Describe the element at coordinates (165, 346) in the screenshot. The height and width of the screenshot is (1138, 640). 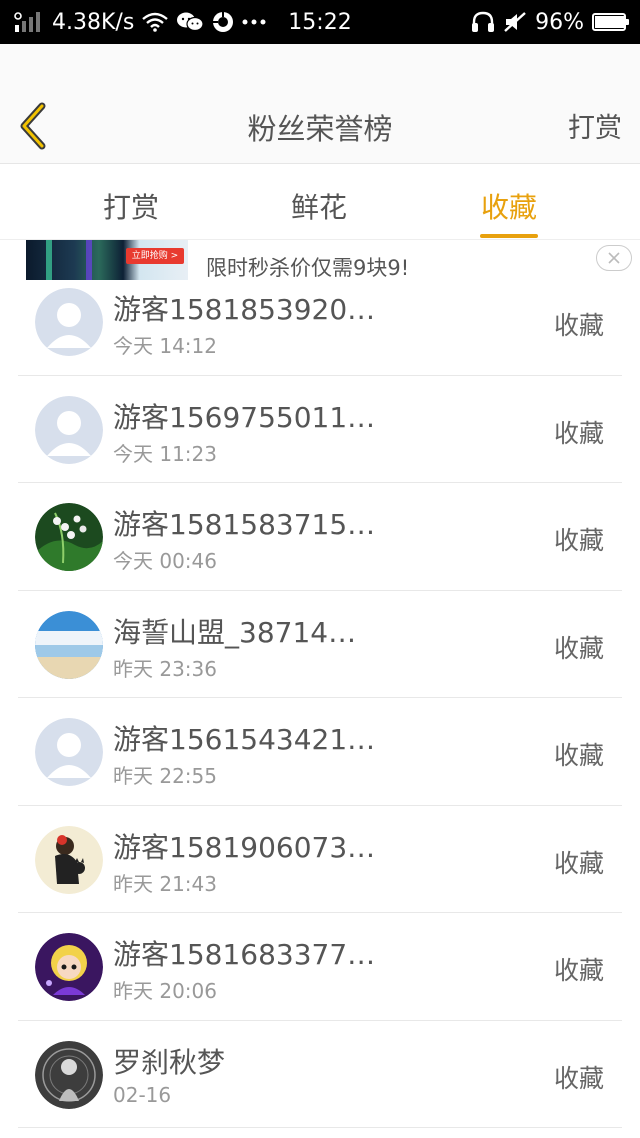
I see `timestamp: 今天 14:12` at that location.